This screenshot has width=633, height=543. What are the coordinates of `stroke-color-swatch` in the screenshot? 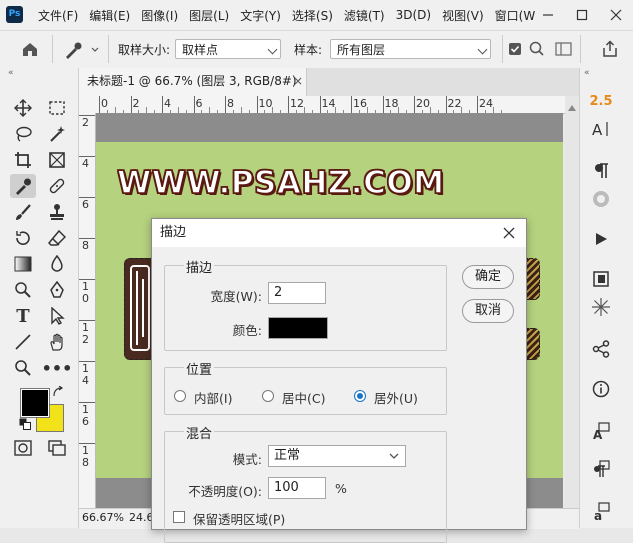 It's located at (298, 328).